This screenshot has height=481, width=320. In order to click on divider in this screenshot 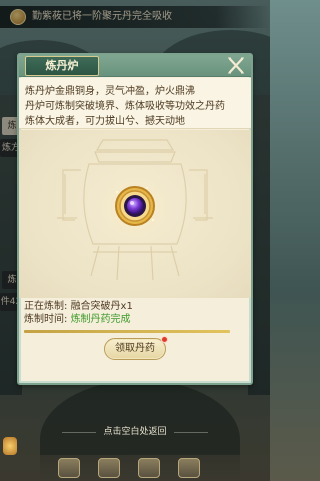, I will do `click(191, 432)`.